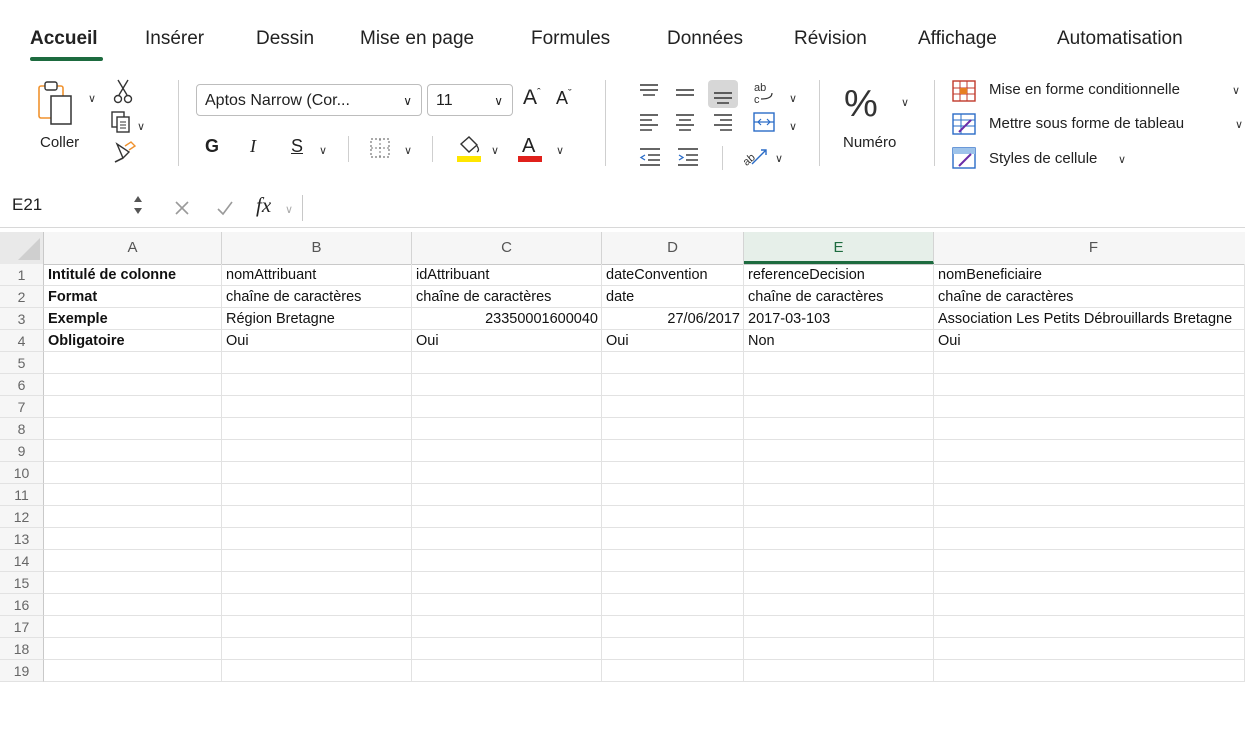  I want to click on cell-f10, so click(1089, 473).